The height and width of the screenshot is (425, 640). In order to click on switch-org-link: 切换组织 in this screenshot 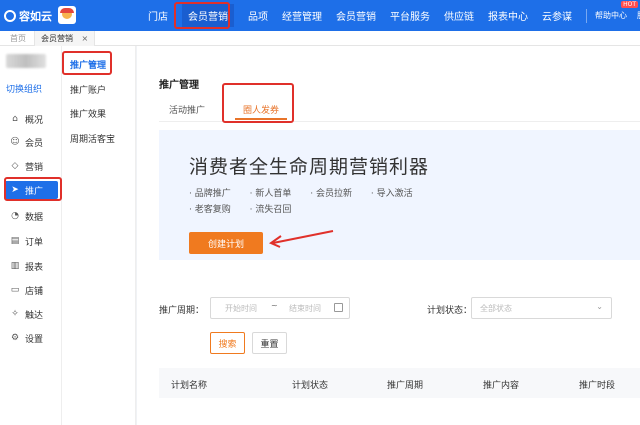, I will do `click(24, 88)`.